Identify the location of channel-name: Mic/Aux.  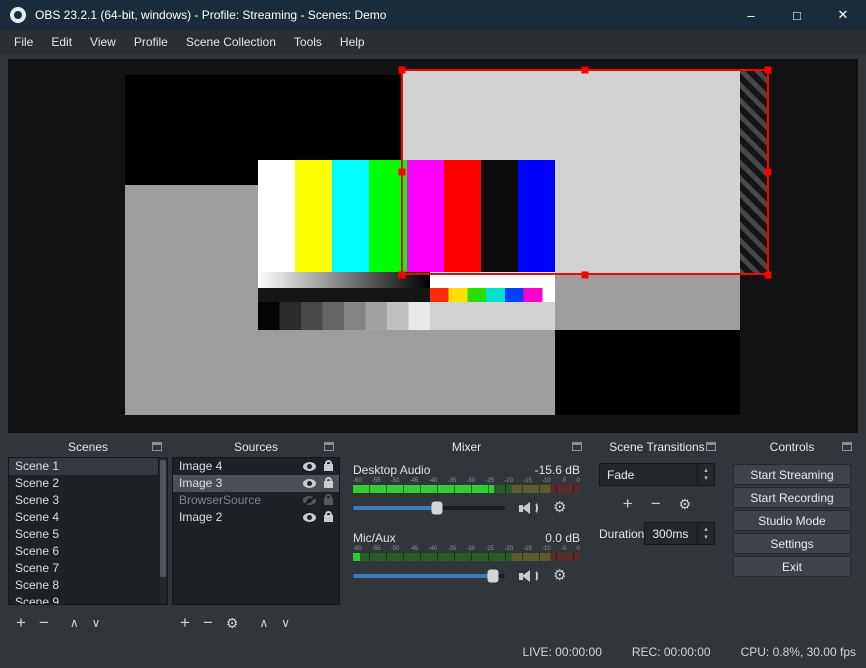
(374, 538).